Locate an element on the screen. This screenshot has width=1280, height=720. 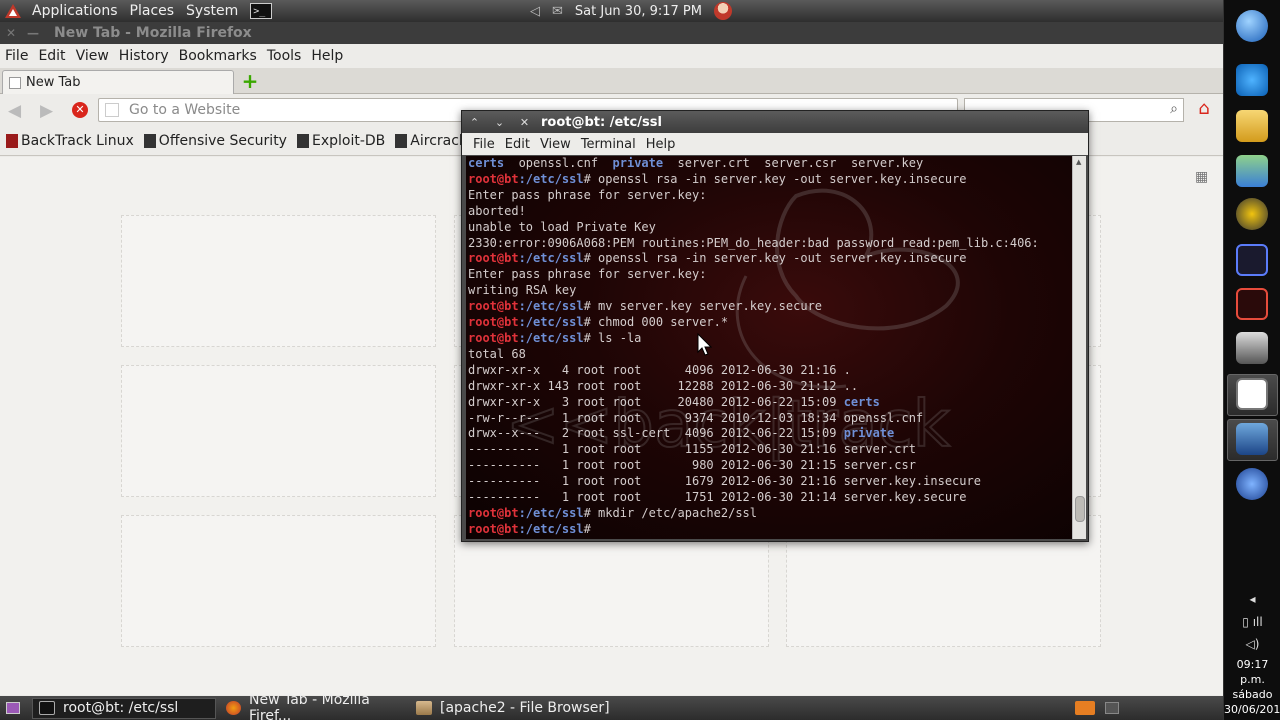
mail-icon: ✉ is located at coordinates (557, 11).